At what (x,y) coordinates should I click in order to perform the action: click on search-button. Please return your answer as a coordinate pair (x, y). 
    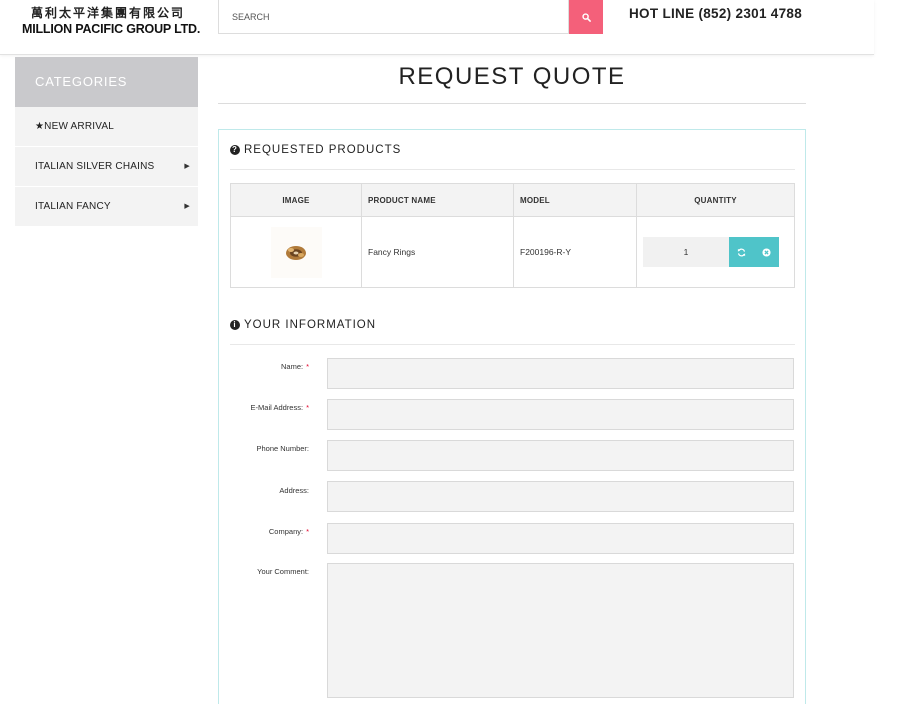
    Looking at the image, I should click on (586, 17).